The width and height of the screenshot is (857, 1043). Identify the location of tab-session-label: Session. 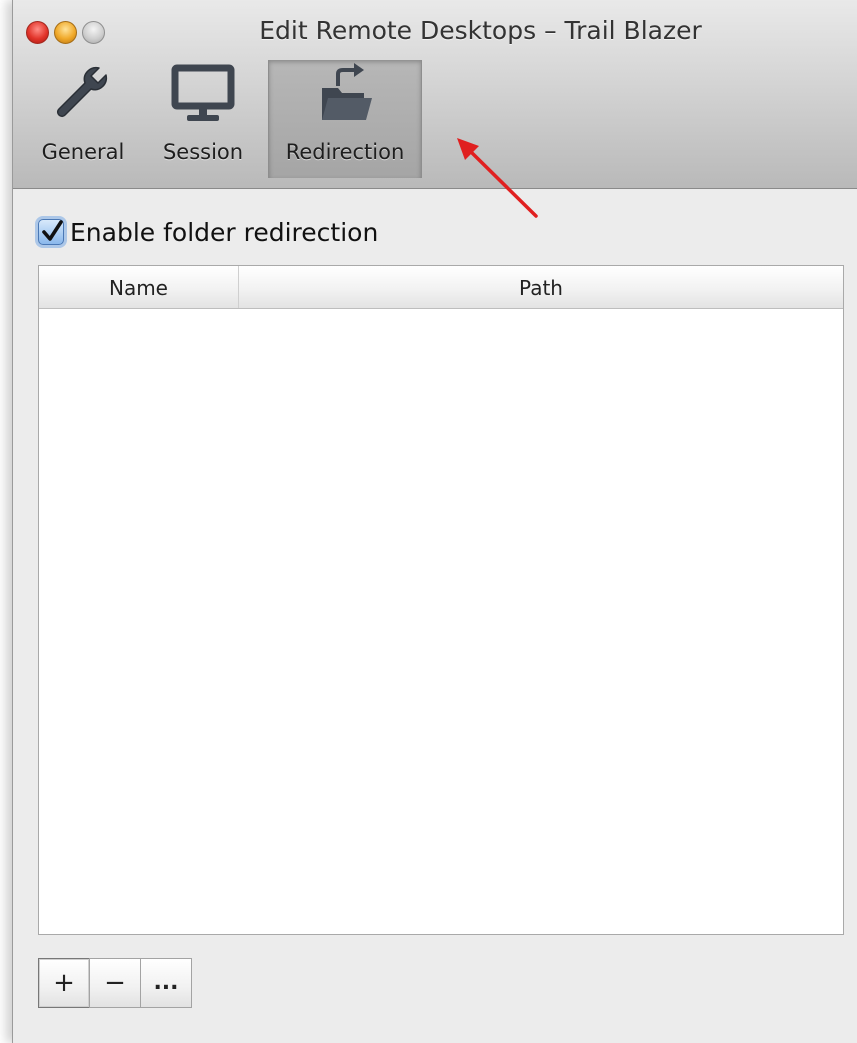
(203, 152).